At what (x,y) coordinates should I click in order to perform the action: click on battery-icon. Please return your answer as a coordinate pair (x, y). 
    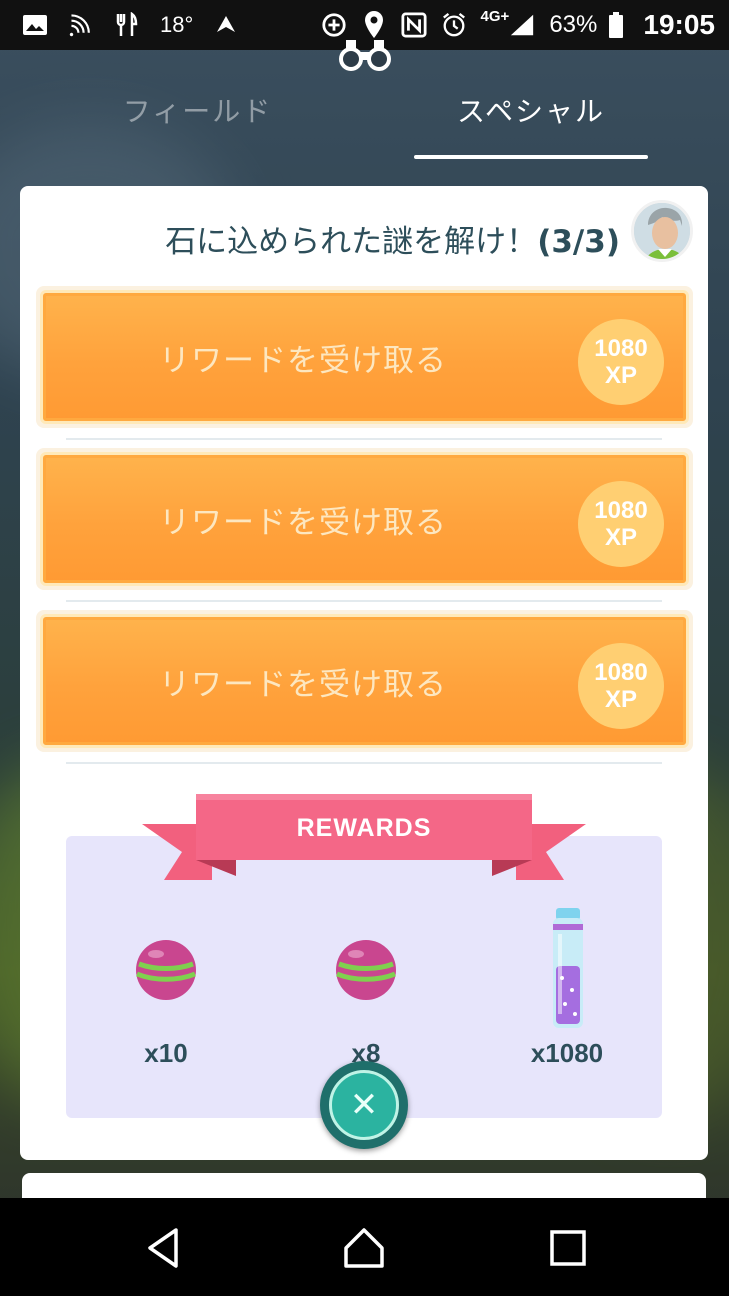
    Looking at the image, I should click on (616, 25).